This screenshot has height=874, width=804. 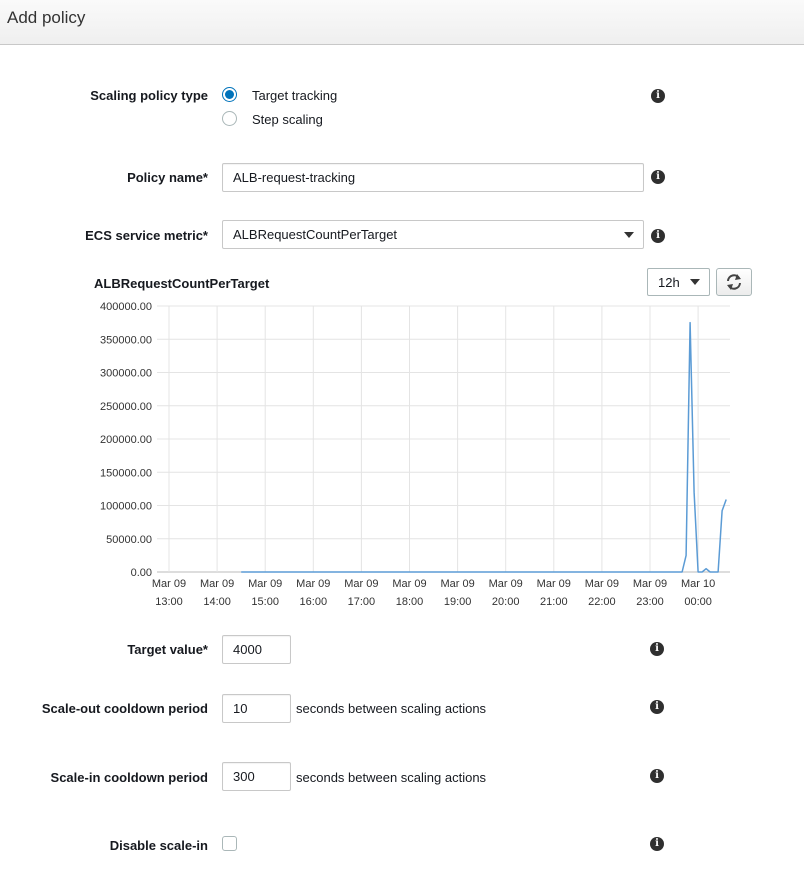 I want to click on x-tick-time: 18:00, so click(x=410, y=602).